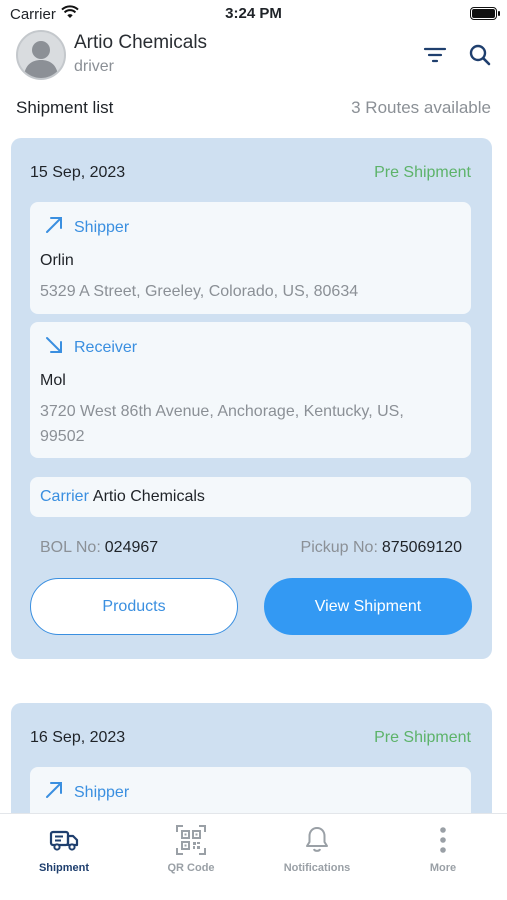 Image resolution: width=507 pixels, height=900 pixels. I want to click on tab-notifications: Notifications, so click(317, 851).